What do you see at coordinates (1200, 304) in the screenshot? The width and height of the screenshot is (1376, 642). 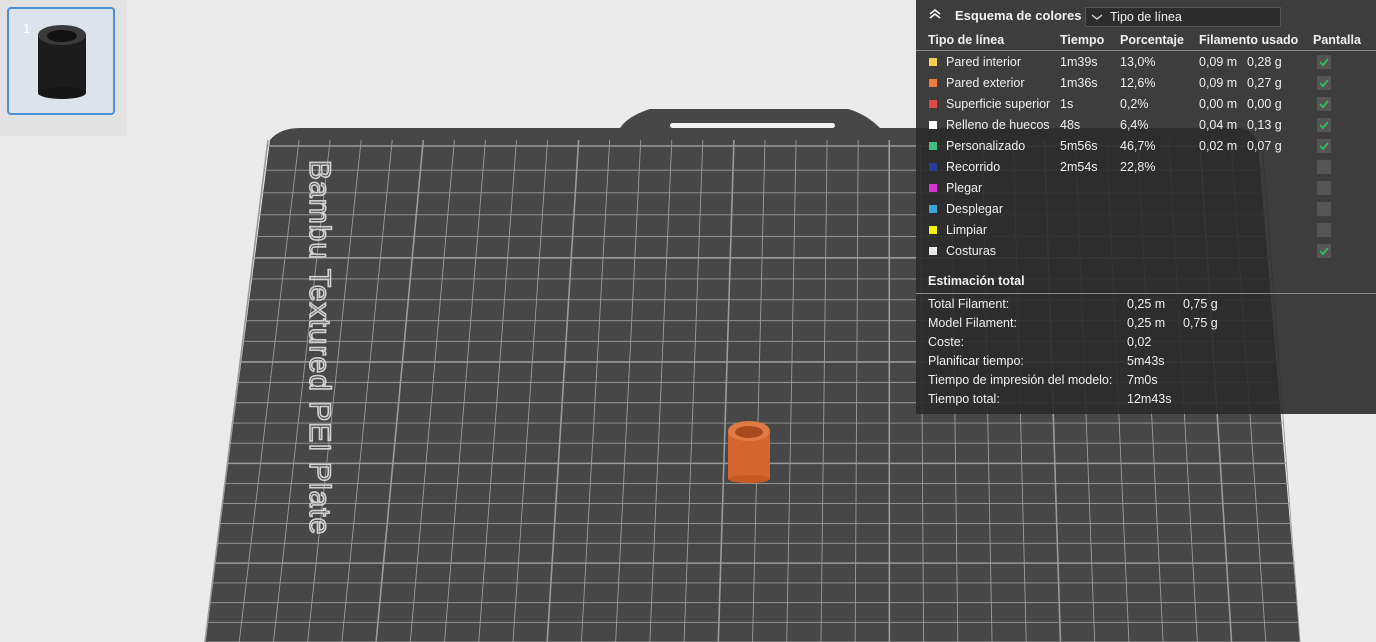 I see `summary-value-secondary: 0,75 g` at bounding box center [1200, 304].